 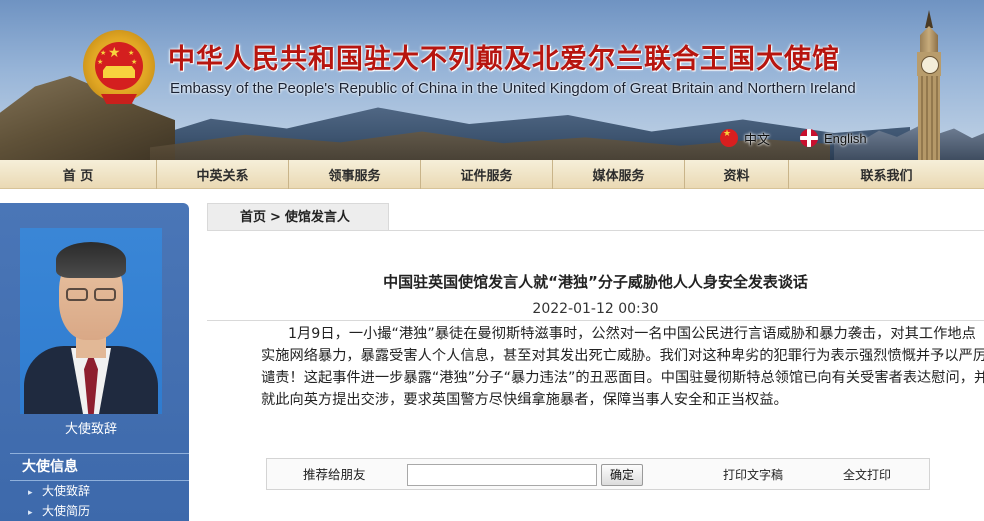 What do you see at coordinates (809, 138) in the screenshot?
I see `uk-flag-icon` at bounding box center [809, 138].